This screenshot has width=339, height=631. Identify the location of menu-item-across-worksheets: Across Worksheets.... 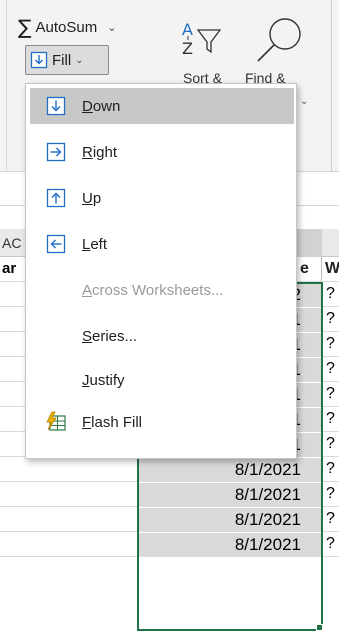
(162, 290).